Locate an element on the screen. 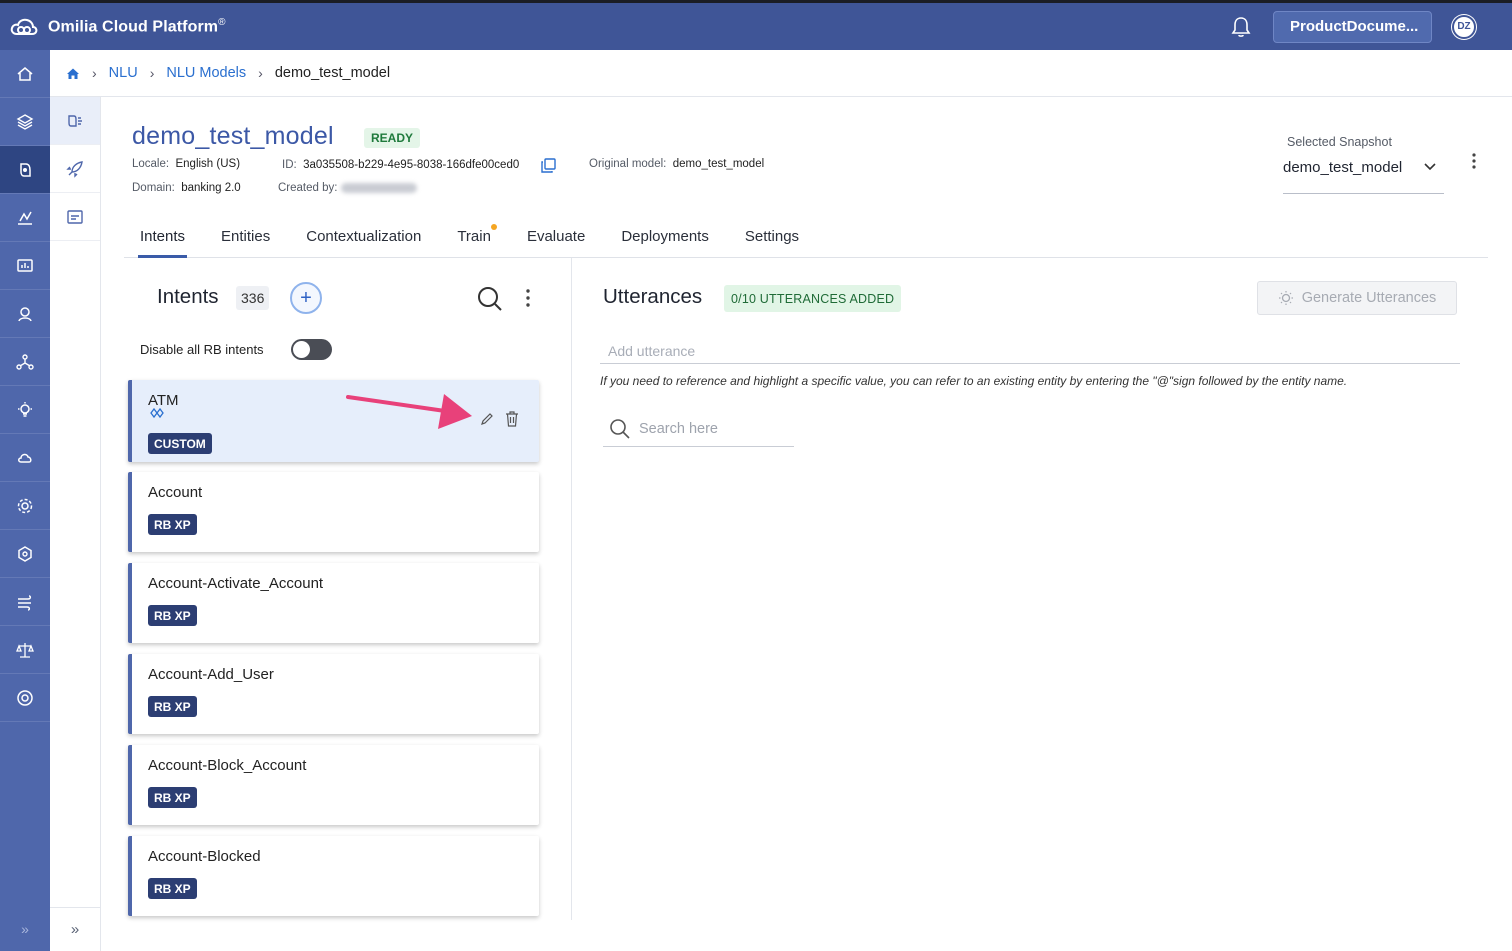 This screenshot has width=1512, height=951. agent-icon is located at coordinates (25, 313).